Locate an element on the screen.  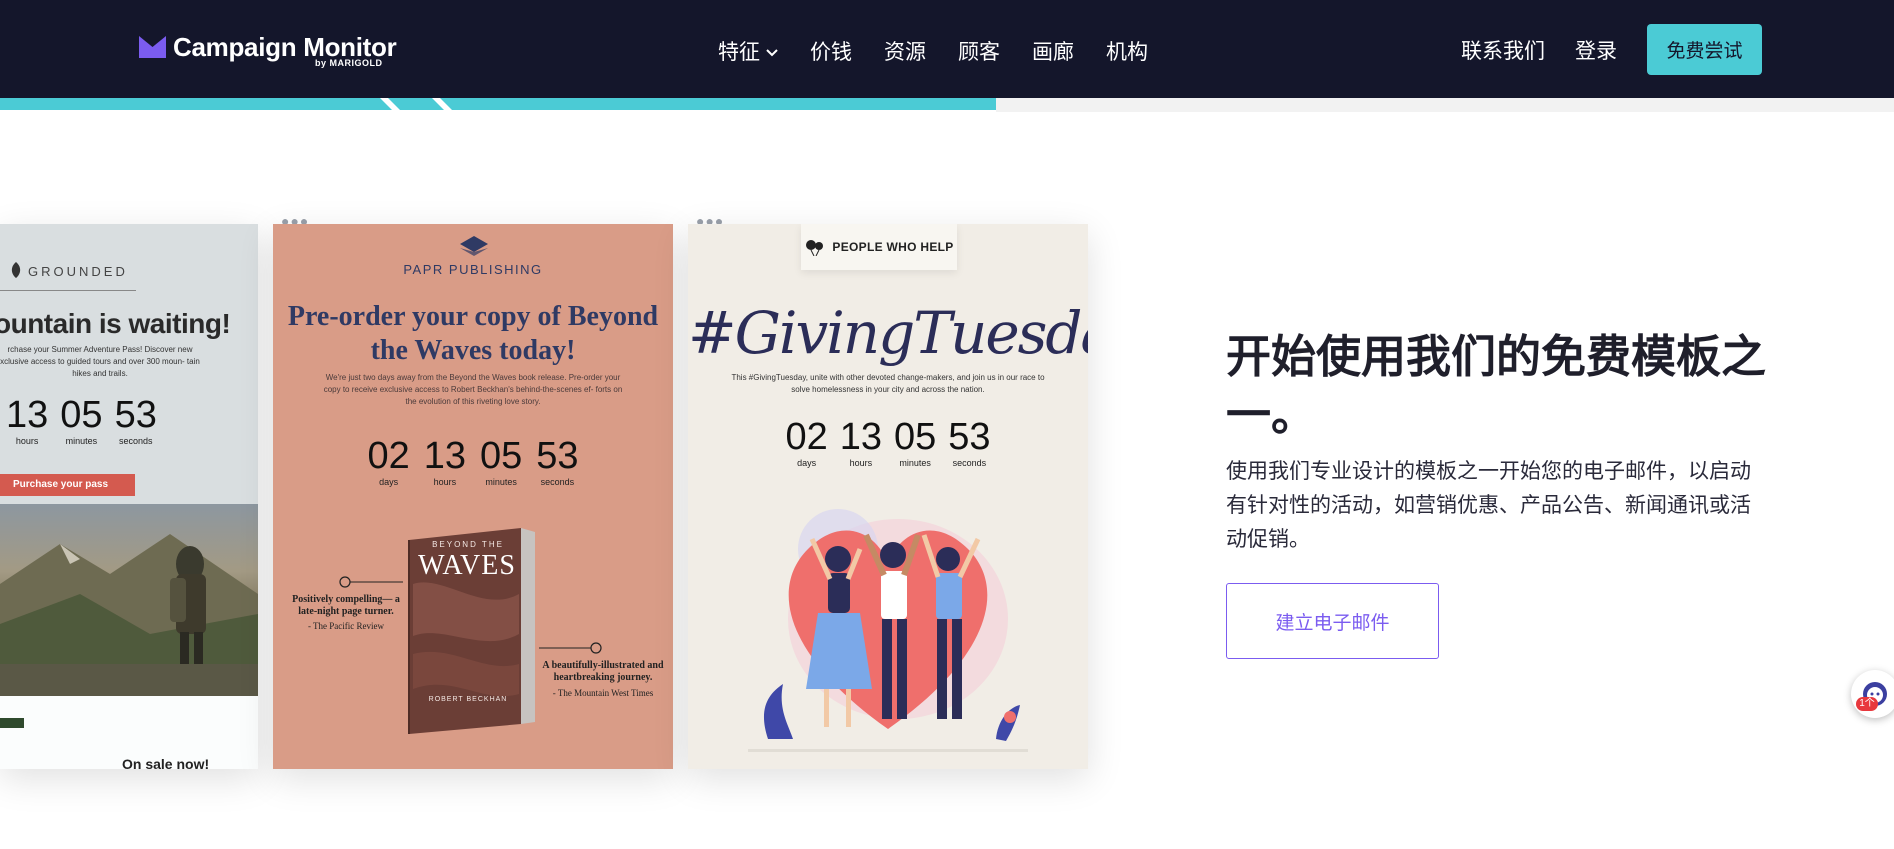
nav-label: 价钱 is located at coordinates (831, 52).